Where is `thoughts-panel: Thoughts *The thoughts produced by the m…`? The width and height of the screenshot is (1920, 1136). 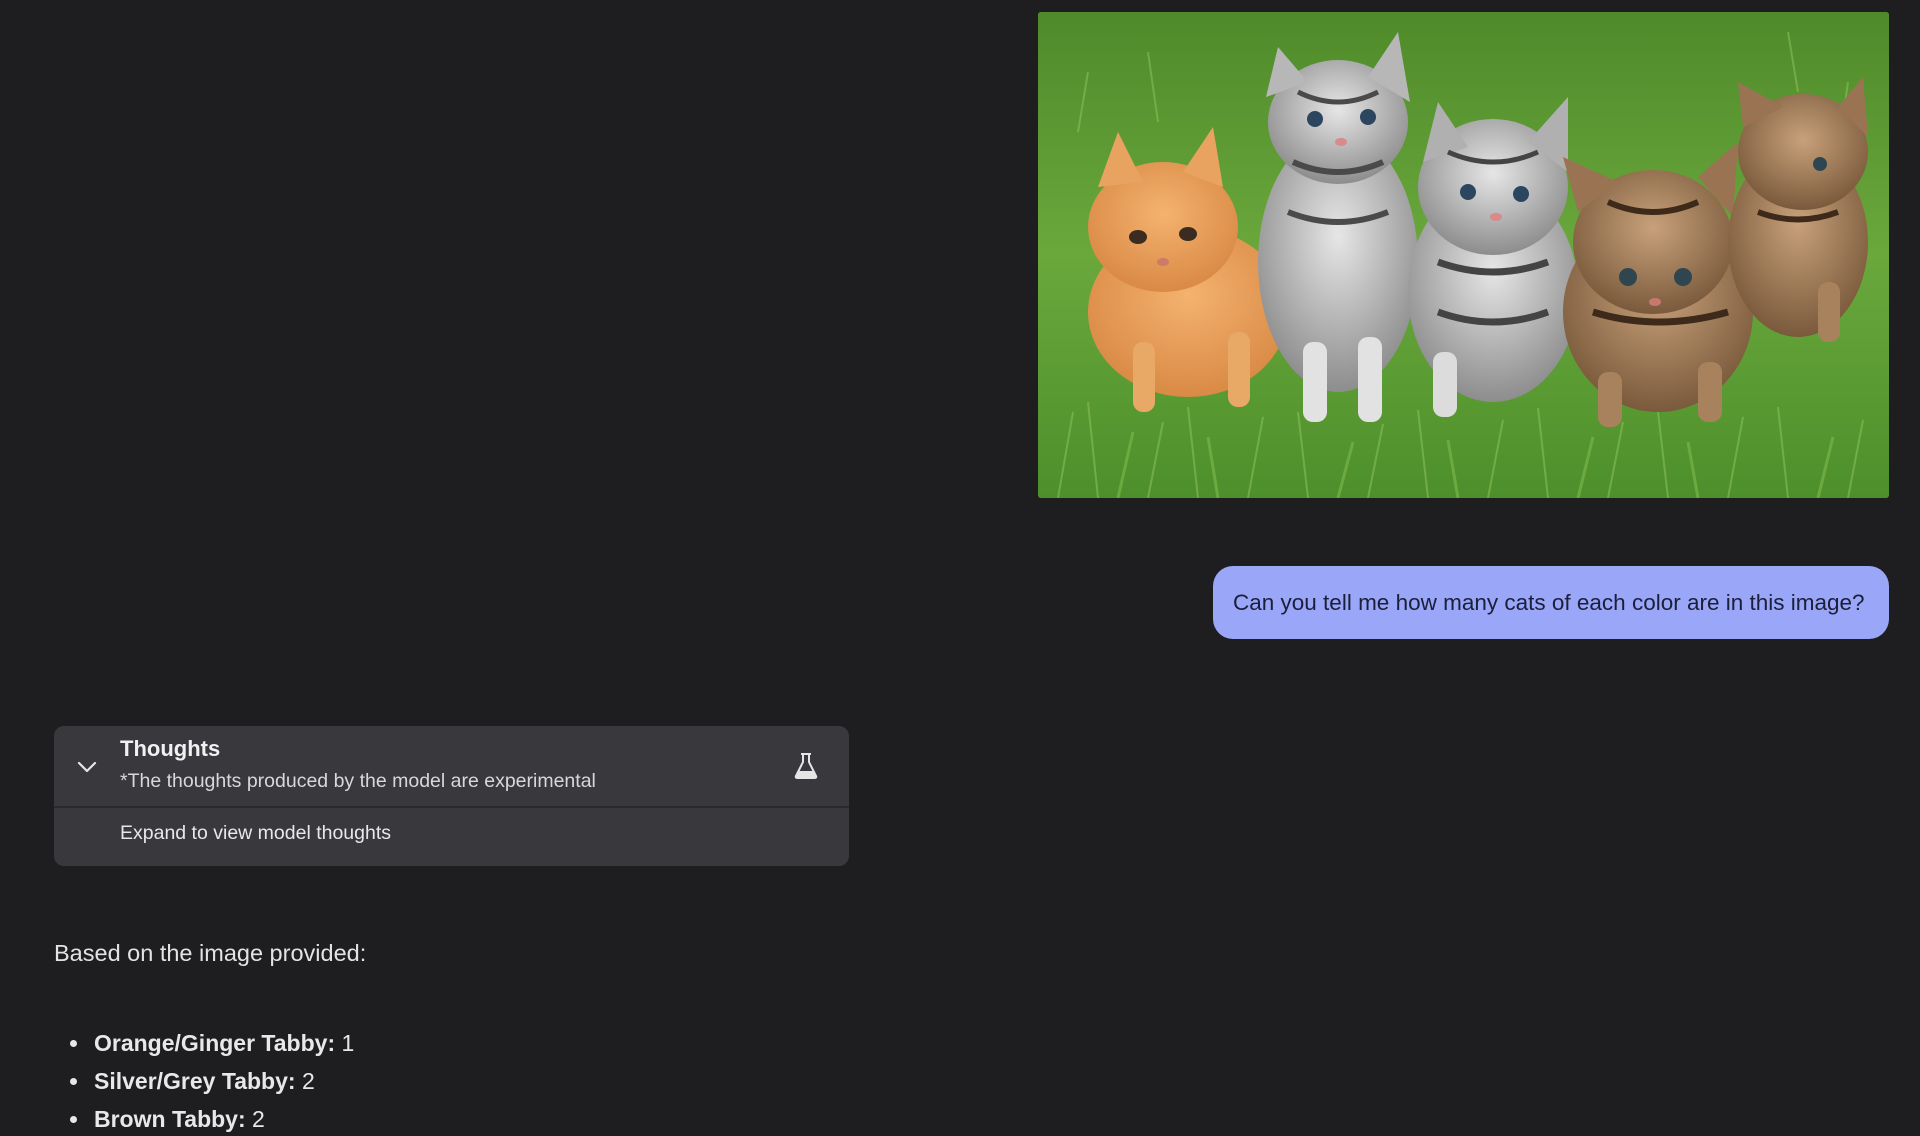
thoughts-panel: Thoughts *The thoughts produced by the m… is located at coordinates (451, 796).